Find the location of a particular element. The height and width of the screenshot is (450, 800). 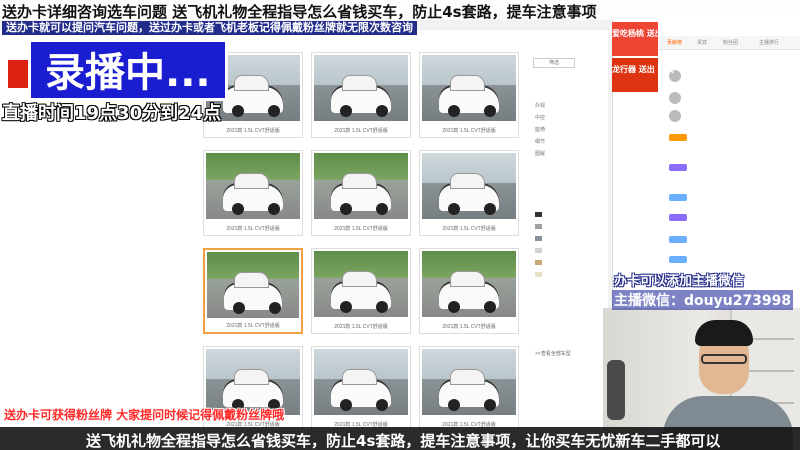

wechat-id: 主播微信：douyu273998 is located at coordinates (703, 300).